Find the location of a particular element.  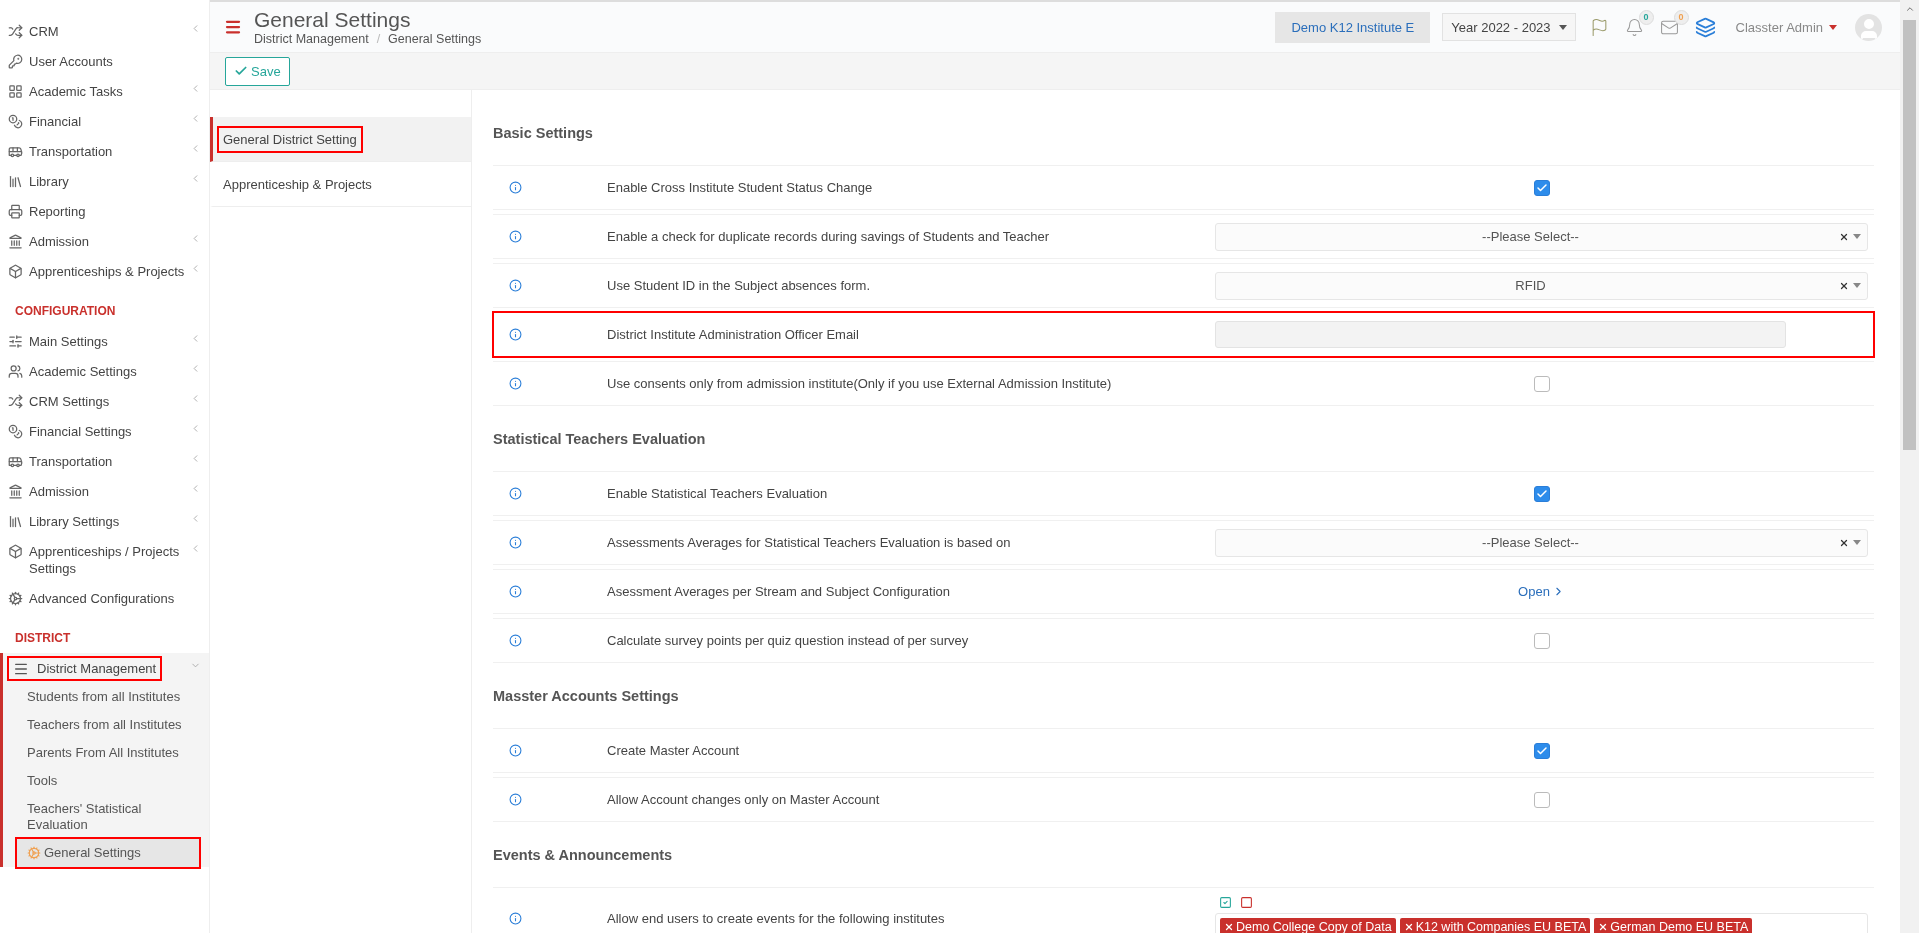

sidebar-item: Financial Settings is located at coordinates (70, 431).